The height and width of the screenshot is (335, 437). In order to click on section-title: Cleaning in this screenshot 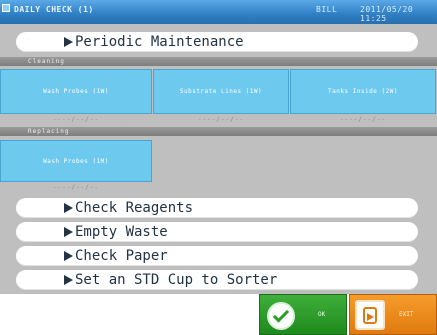, I will do `click(46, 61)`.